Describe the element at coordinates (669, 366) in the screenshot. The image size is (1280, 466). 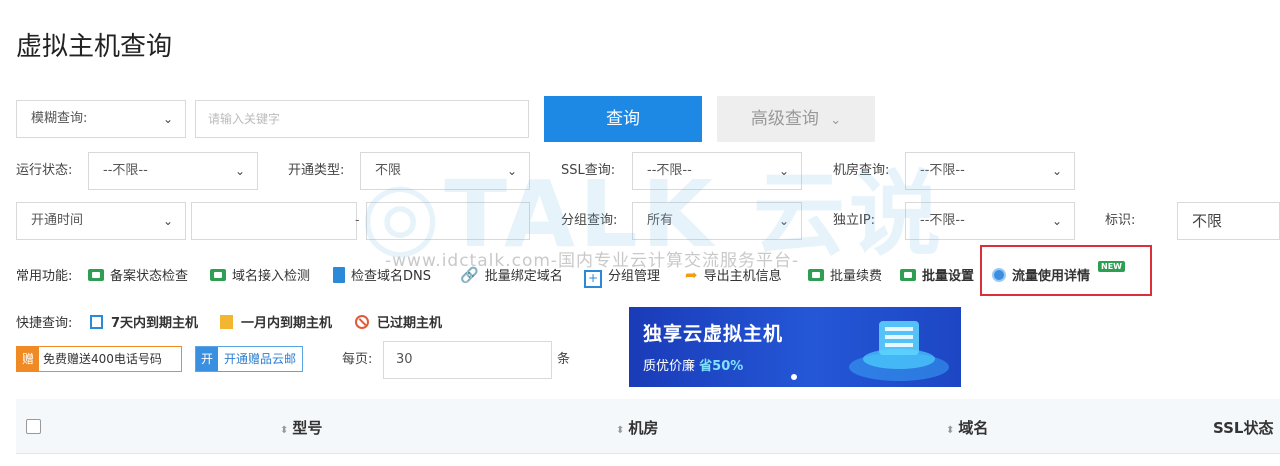
I see `banner-subtitle: 质优价廉` at that location.